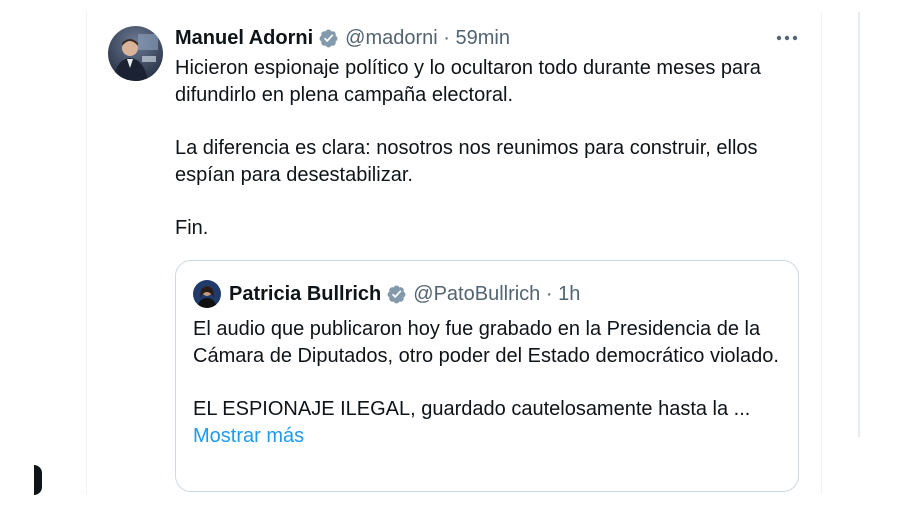 This screenshot has width=900, height=506. Describe the element at coordinates (427, 38) in the screenshot. I see `author-handle-time: @madorni · 59min` at that location.